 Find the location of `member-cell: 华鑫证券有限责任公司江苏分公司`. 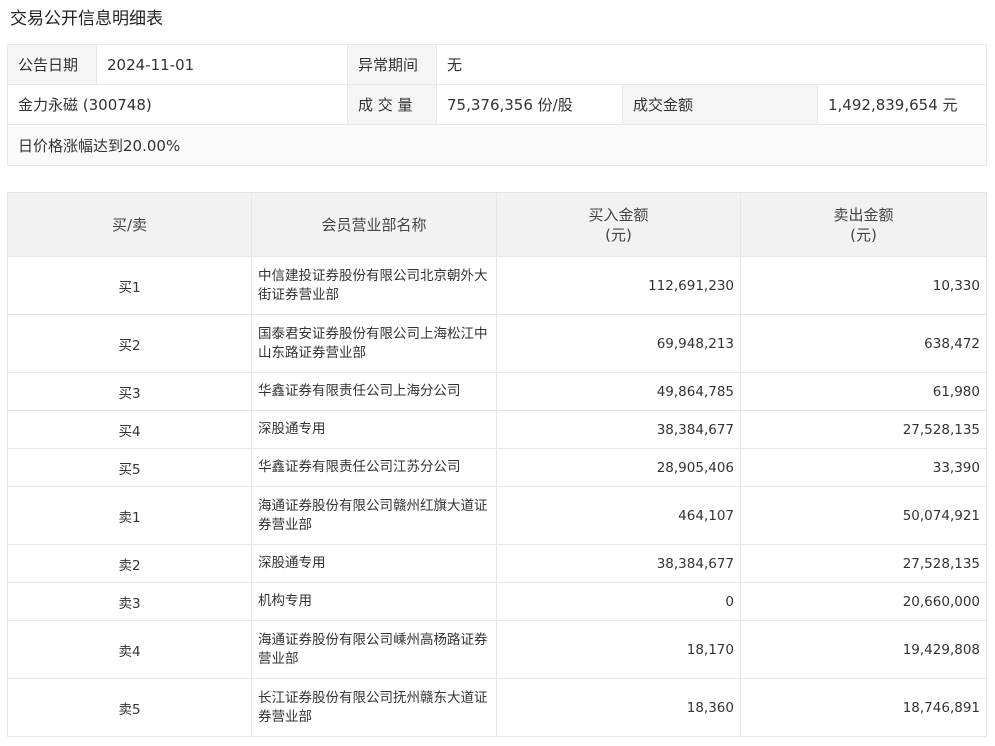

member-cell: 华鑫证券有限责任公司江苏分公司 is located at coordinates (374, 467).